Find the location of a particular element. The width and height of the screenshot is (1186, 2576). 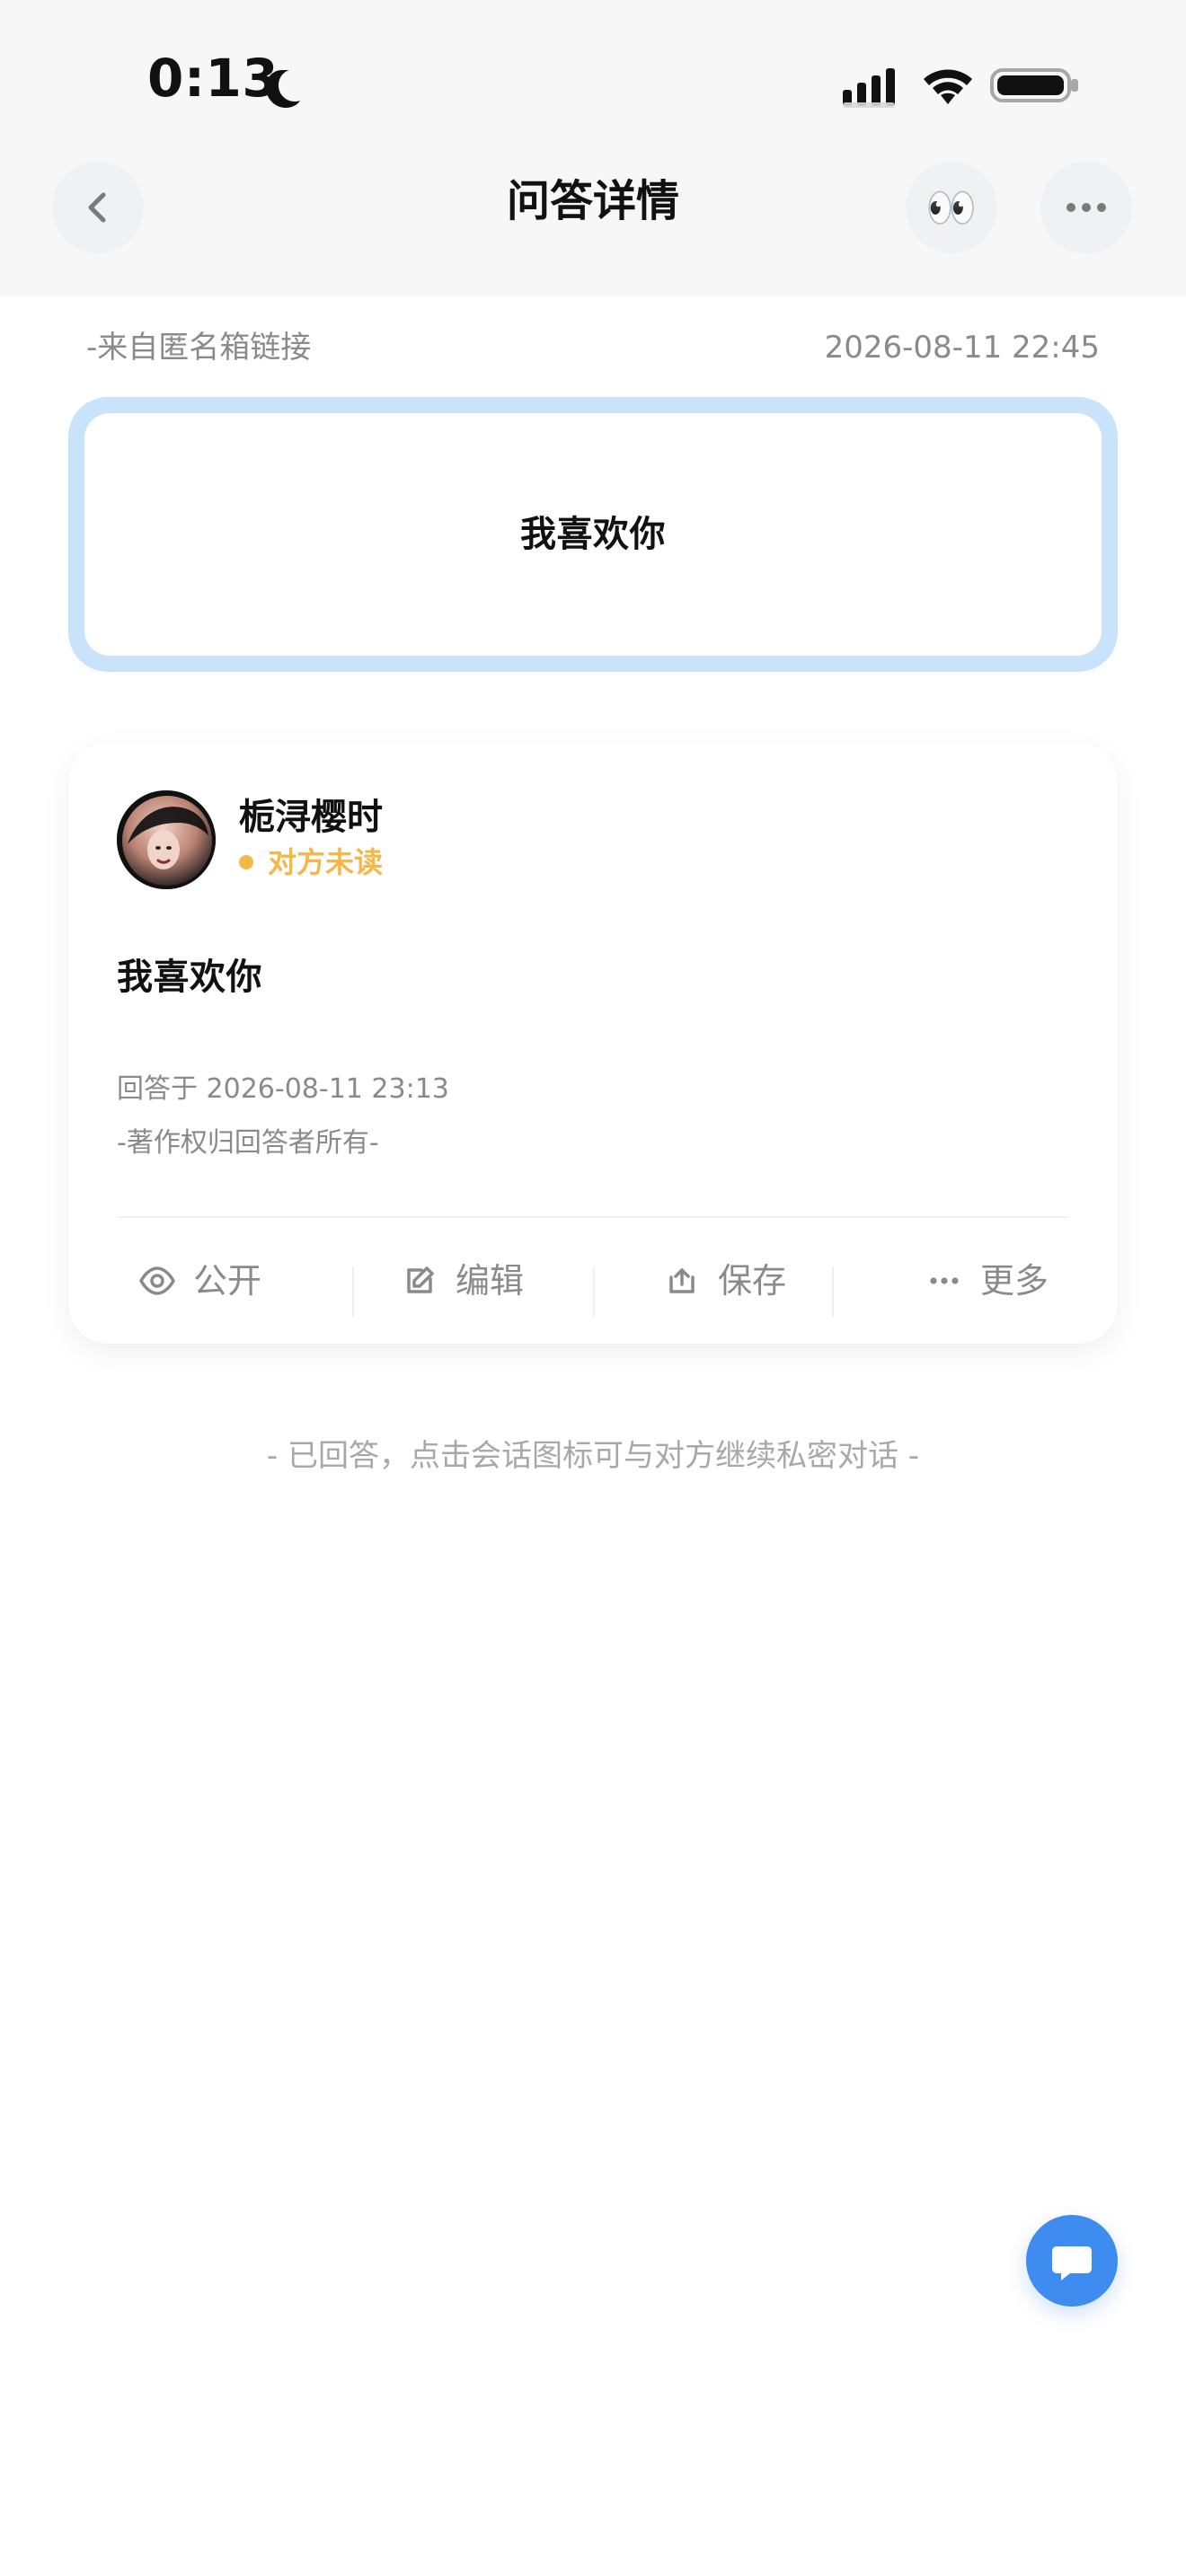

more-button is located at coordinates (1086, 207).